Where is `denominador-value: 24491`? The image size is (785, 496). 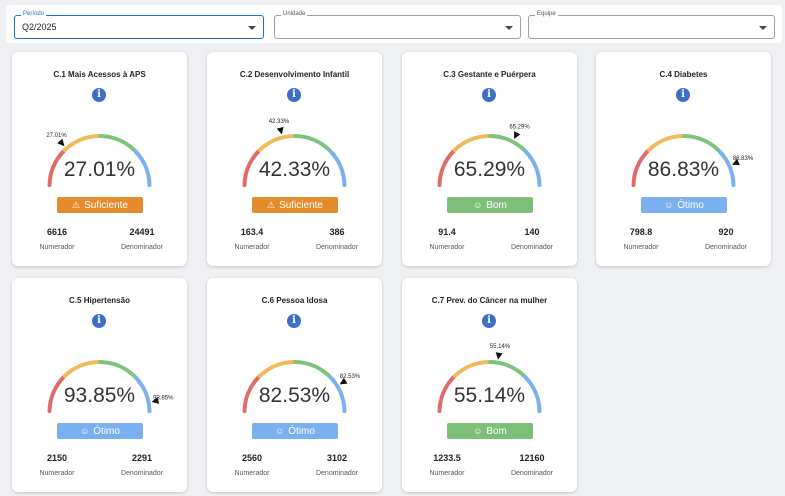
denominador-value: 24491 is located at coordinates (142, 232).